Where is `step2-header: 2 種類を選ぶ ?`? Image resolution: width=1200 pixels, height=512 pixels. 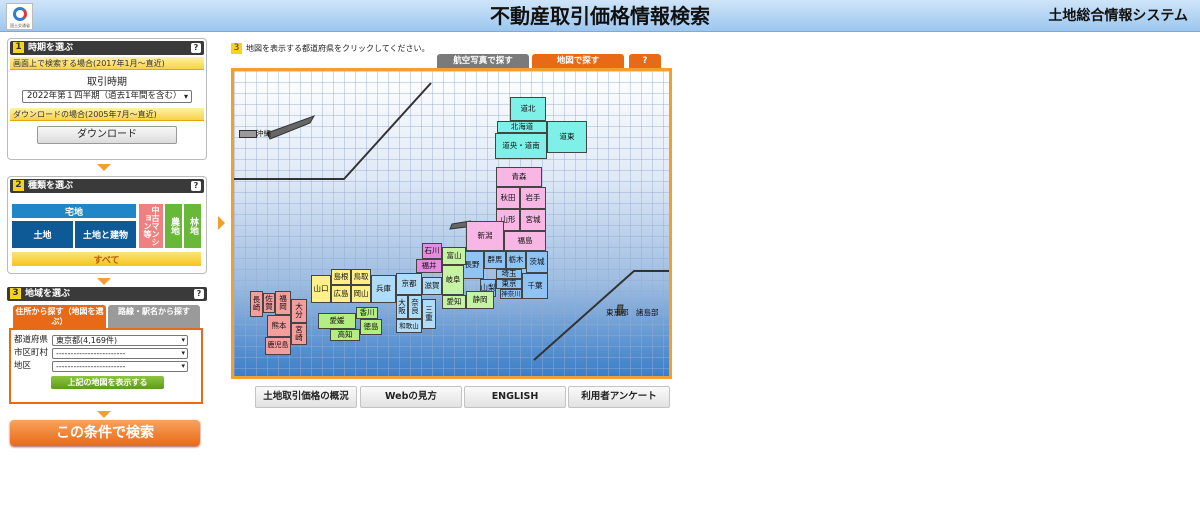 step2-header: 2 種類を選ぶ ? is located at coordinates (107, 186).